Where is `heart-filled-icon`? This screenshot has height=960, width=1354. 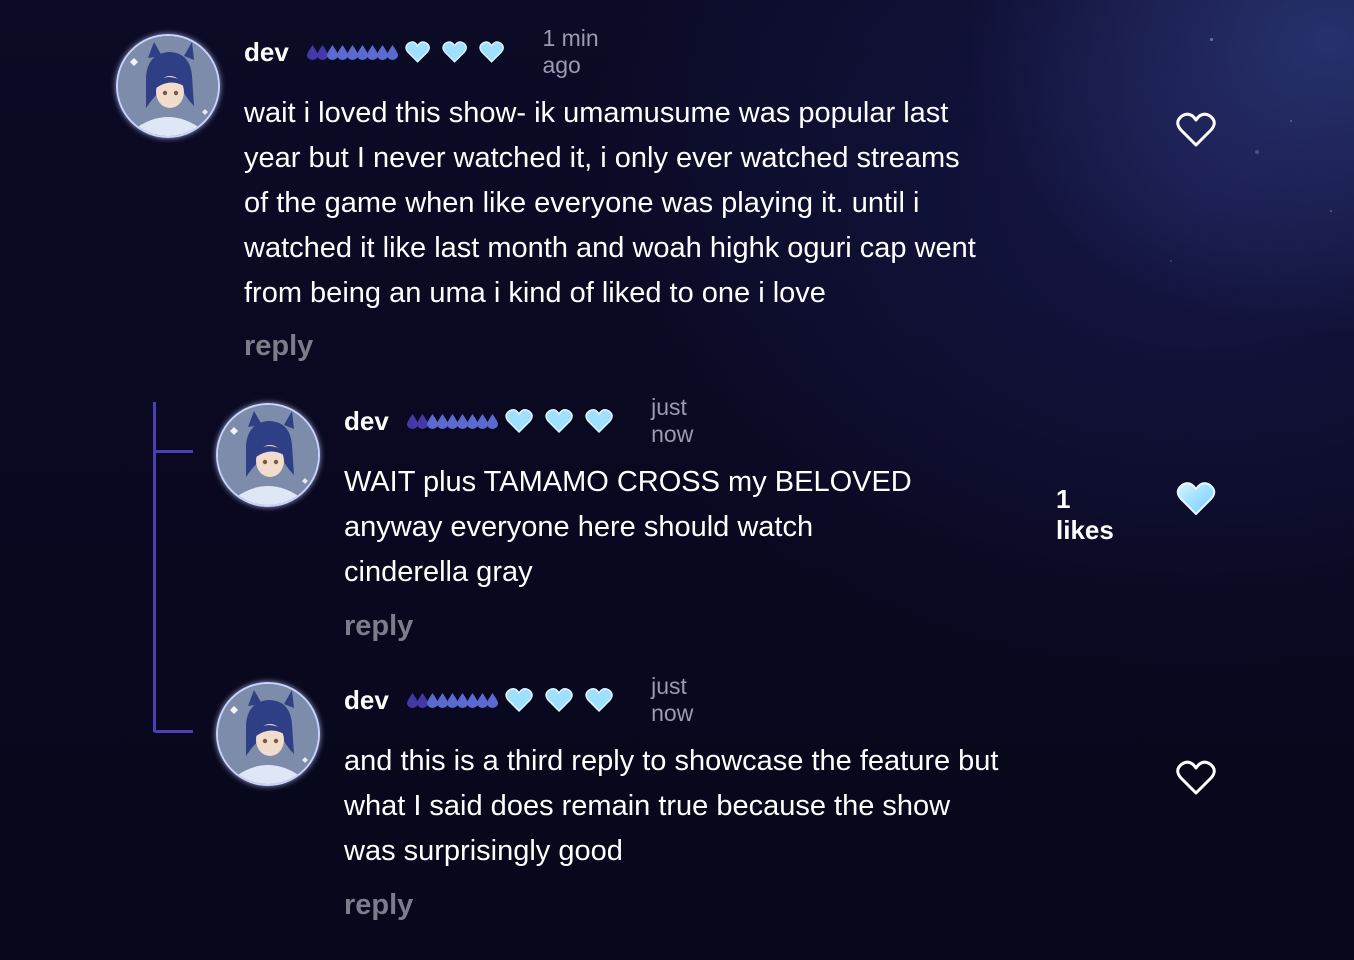 heart-filled-icon is located at coordinates (1196, 499).